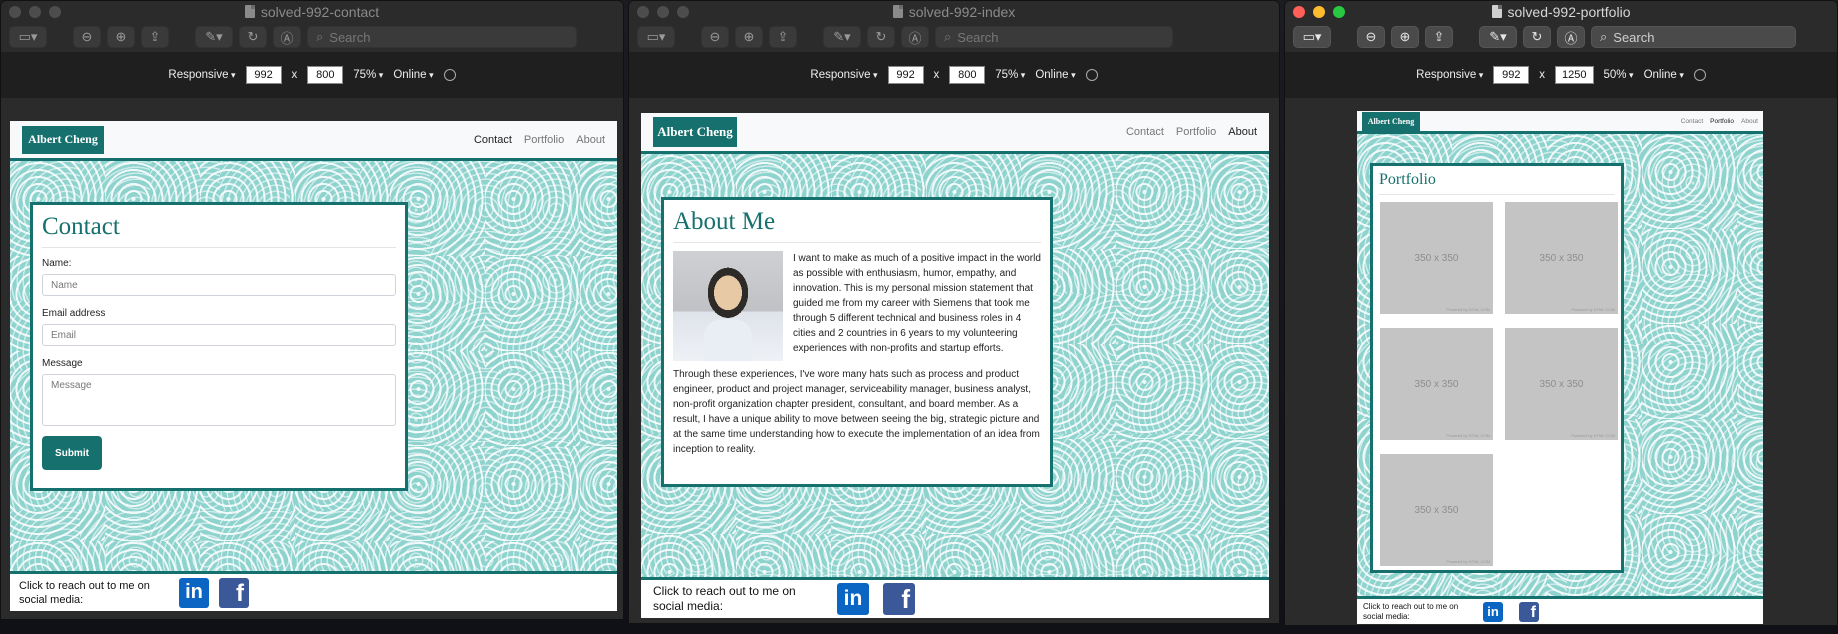 Image resolution: width=1838 pixels, height=634 pixels. Describe the element at coordinates (1436, 384) in the screenshot. I see `portfolio-image-3: 350 x 350 Powered by HTML.COM` at that location.